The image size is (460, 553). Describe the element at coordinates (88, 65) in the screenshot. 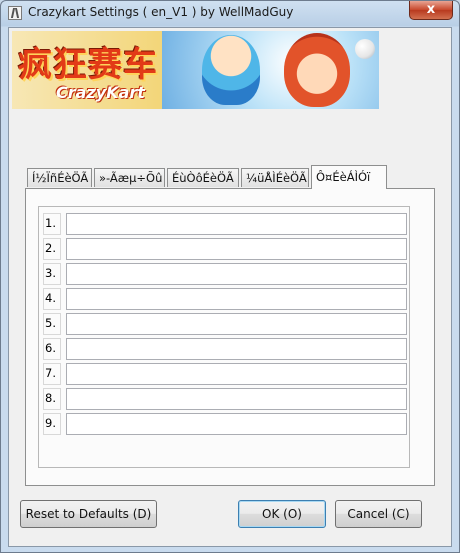

I see `logo-chinese: 疯狂赛车` at that location.